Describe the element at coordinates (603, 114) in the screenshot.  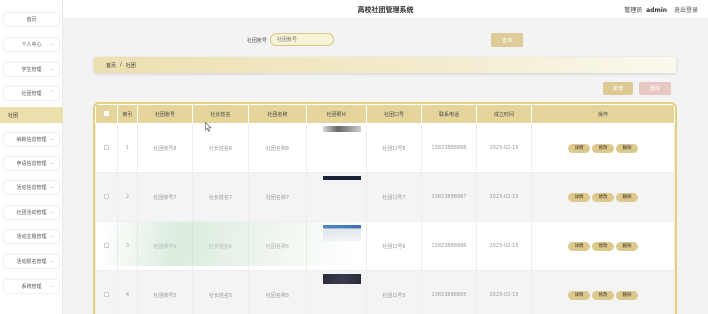
I see `column-header: 操作` at that location.